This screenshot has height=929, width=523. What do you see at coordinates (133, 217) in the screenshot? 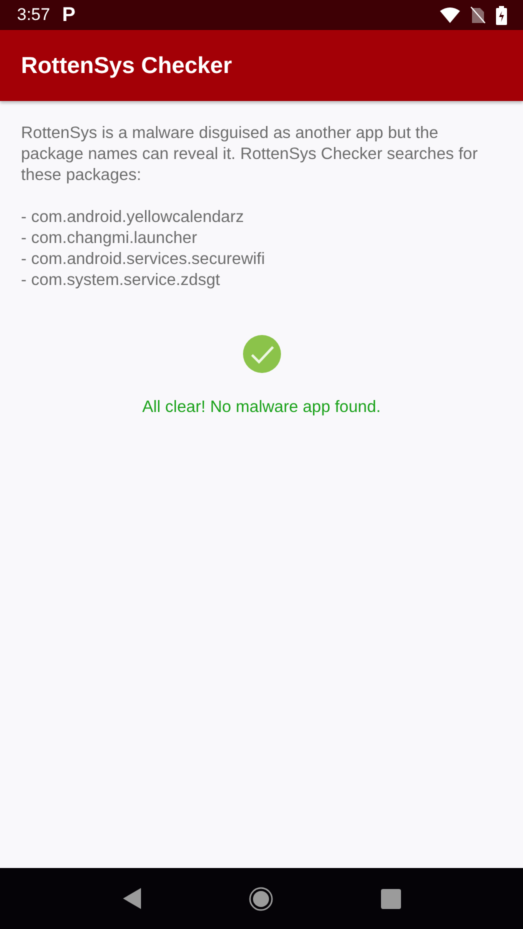
I see `package-name: - com.android.yellowcalendarz` at bounding box center [133, 217].